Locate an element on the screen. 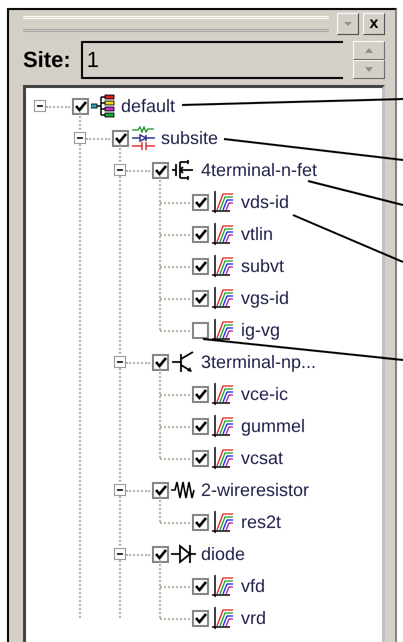 The height and width of the screenshot is (642, 403). site-label: Site: is located at coordinates (47, 60).